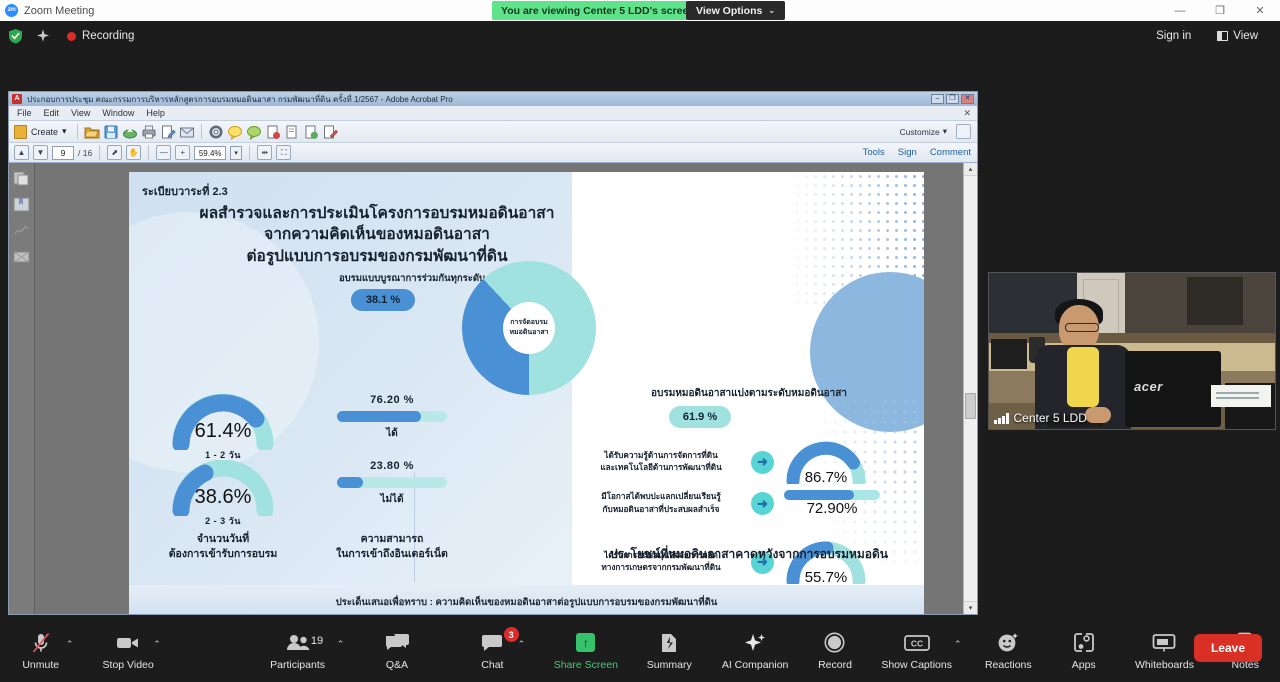  I want to click on participant-name-text: Center 5 LDD, so click(1050, 418).